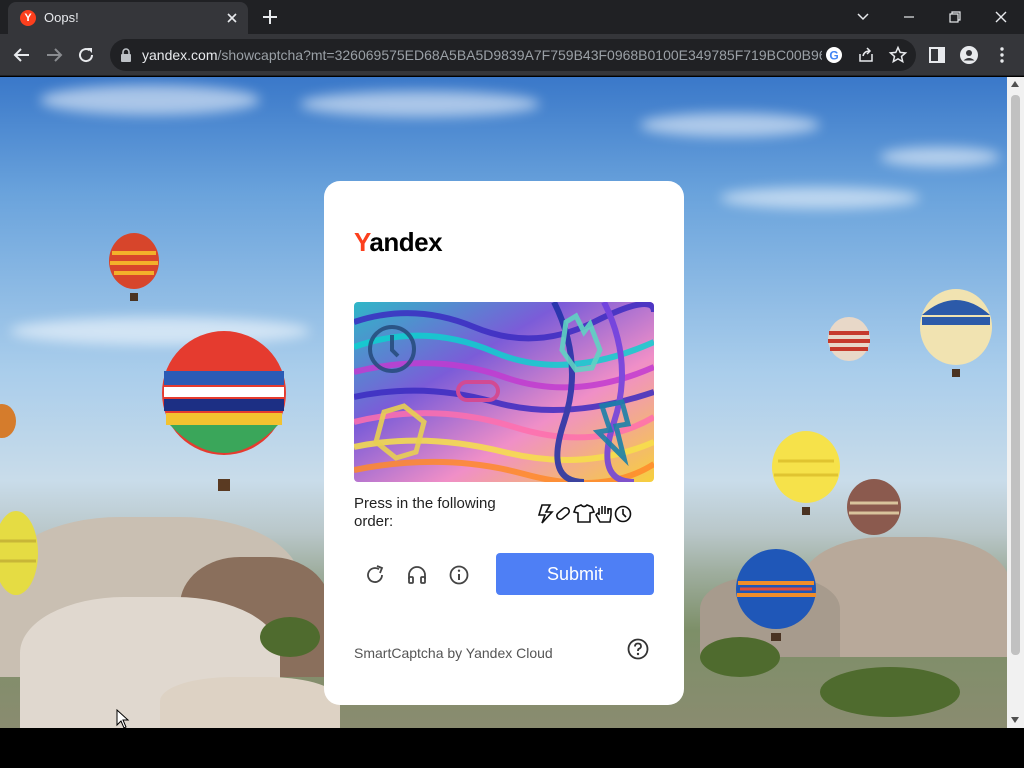 This screenshot has height=768, width=1024. I want to click on tshirt-icon, so click(584, 513).